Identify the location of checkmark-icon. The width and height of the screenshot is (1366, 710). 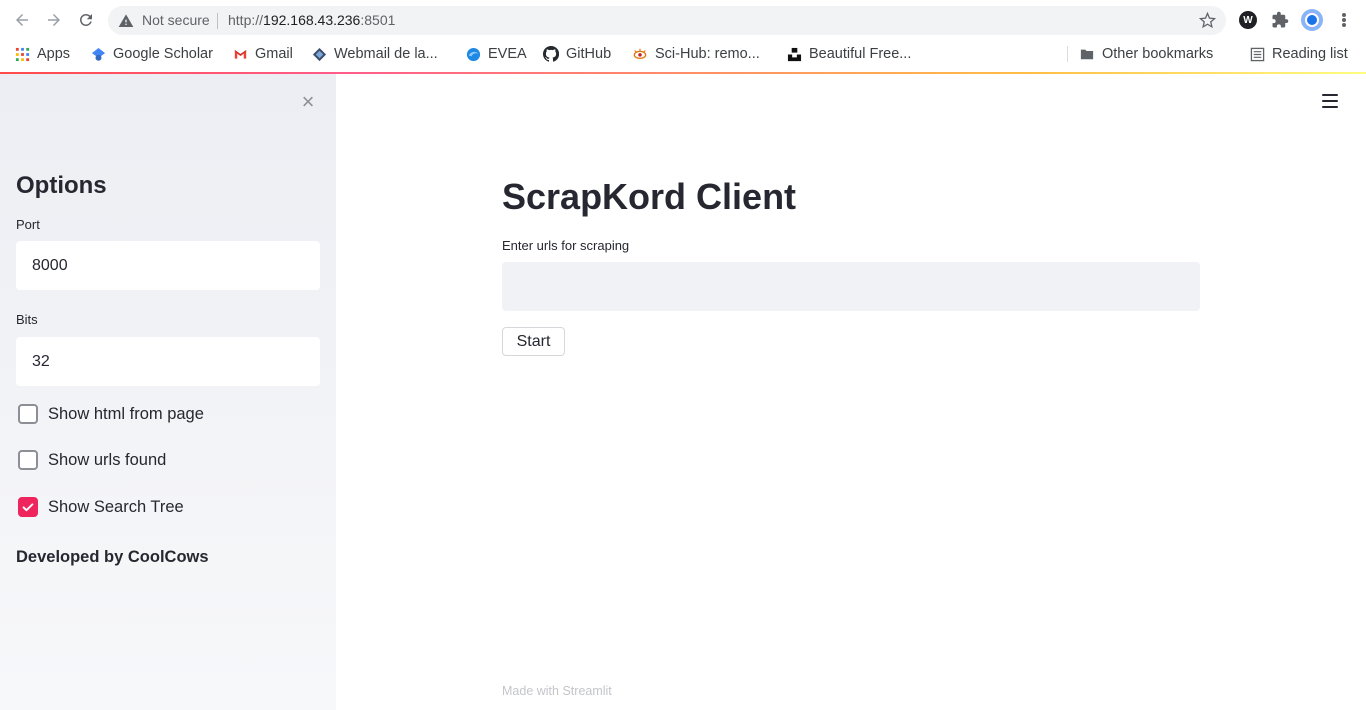
(28, 507).